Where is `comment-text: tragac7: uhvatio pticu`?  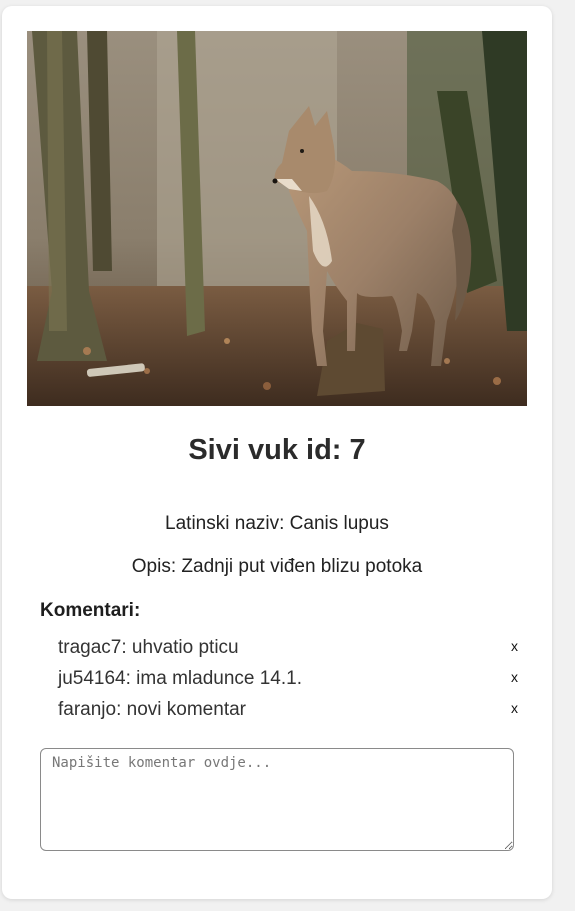
comment-text: tragac7: uhvatio pticu is located at coordinates (148, 647).